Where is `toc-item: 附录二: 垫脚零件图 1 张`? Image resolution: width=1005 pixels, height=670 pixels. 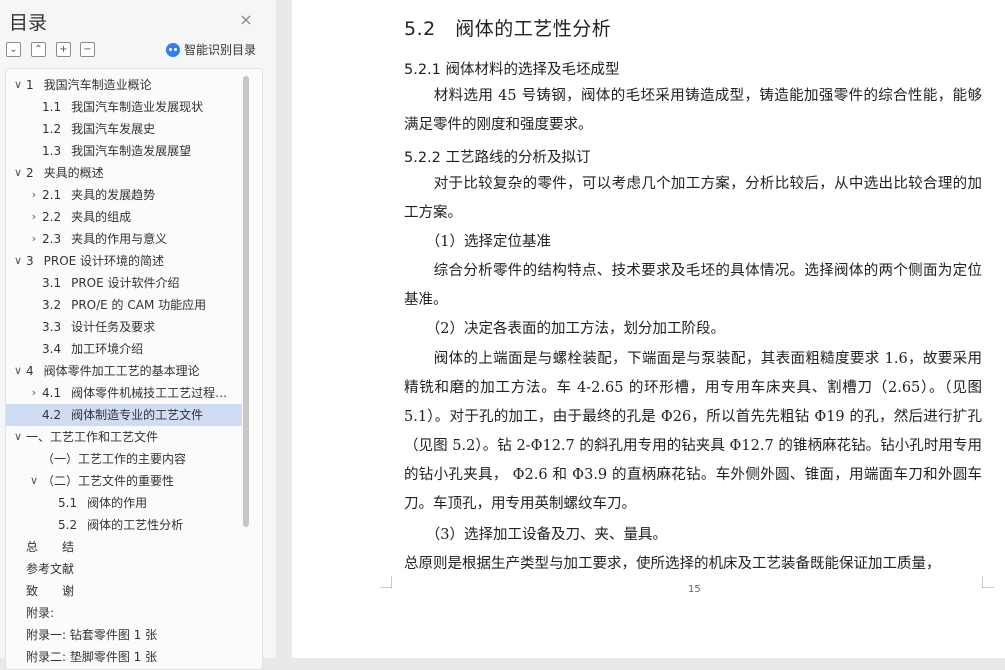
toc-item: 附录二: 垫脚零件图 1 张 is located at coordinates (124, 657).